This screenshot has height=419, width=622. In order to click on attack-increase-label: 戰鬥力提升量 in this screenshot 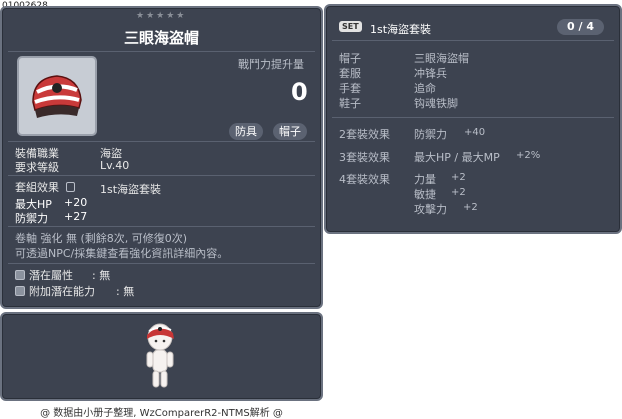, I will do `click(271, 64)`.